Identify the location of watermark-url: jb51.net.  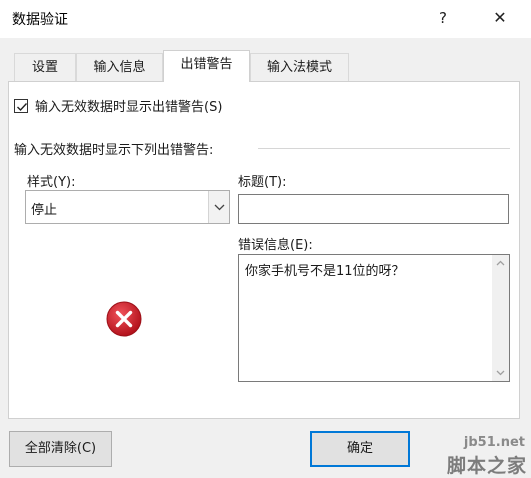
(494, 442).